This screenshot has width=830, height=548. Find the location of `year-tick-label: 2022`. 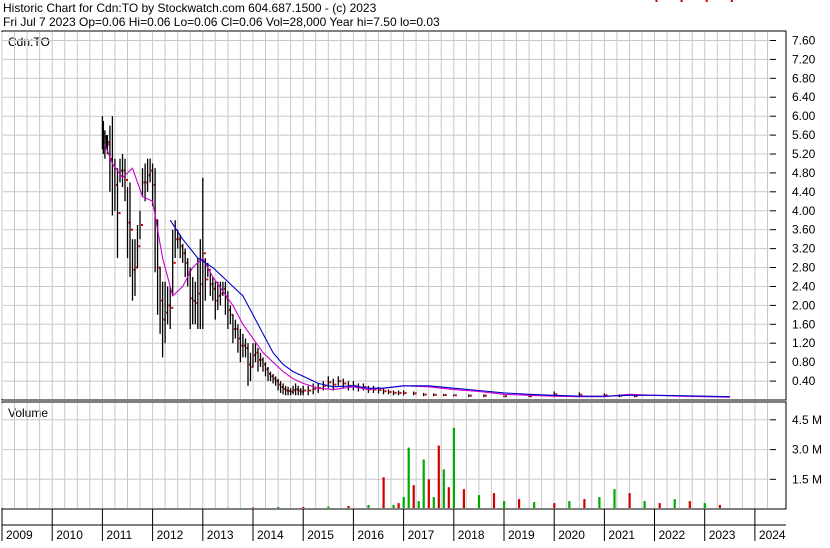

year-tick-label: 2022 is located at coordinates (672, 535).